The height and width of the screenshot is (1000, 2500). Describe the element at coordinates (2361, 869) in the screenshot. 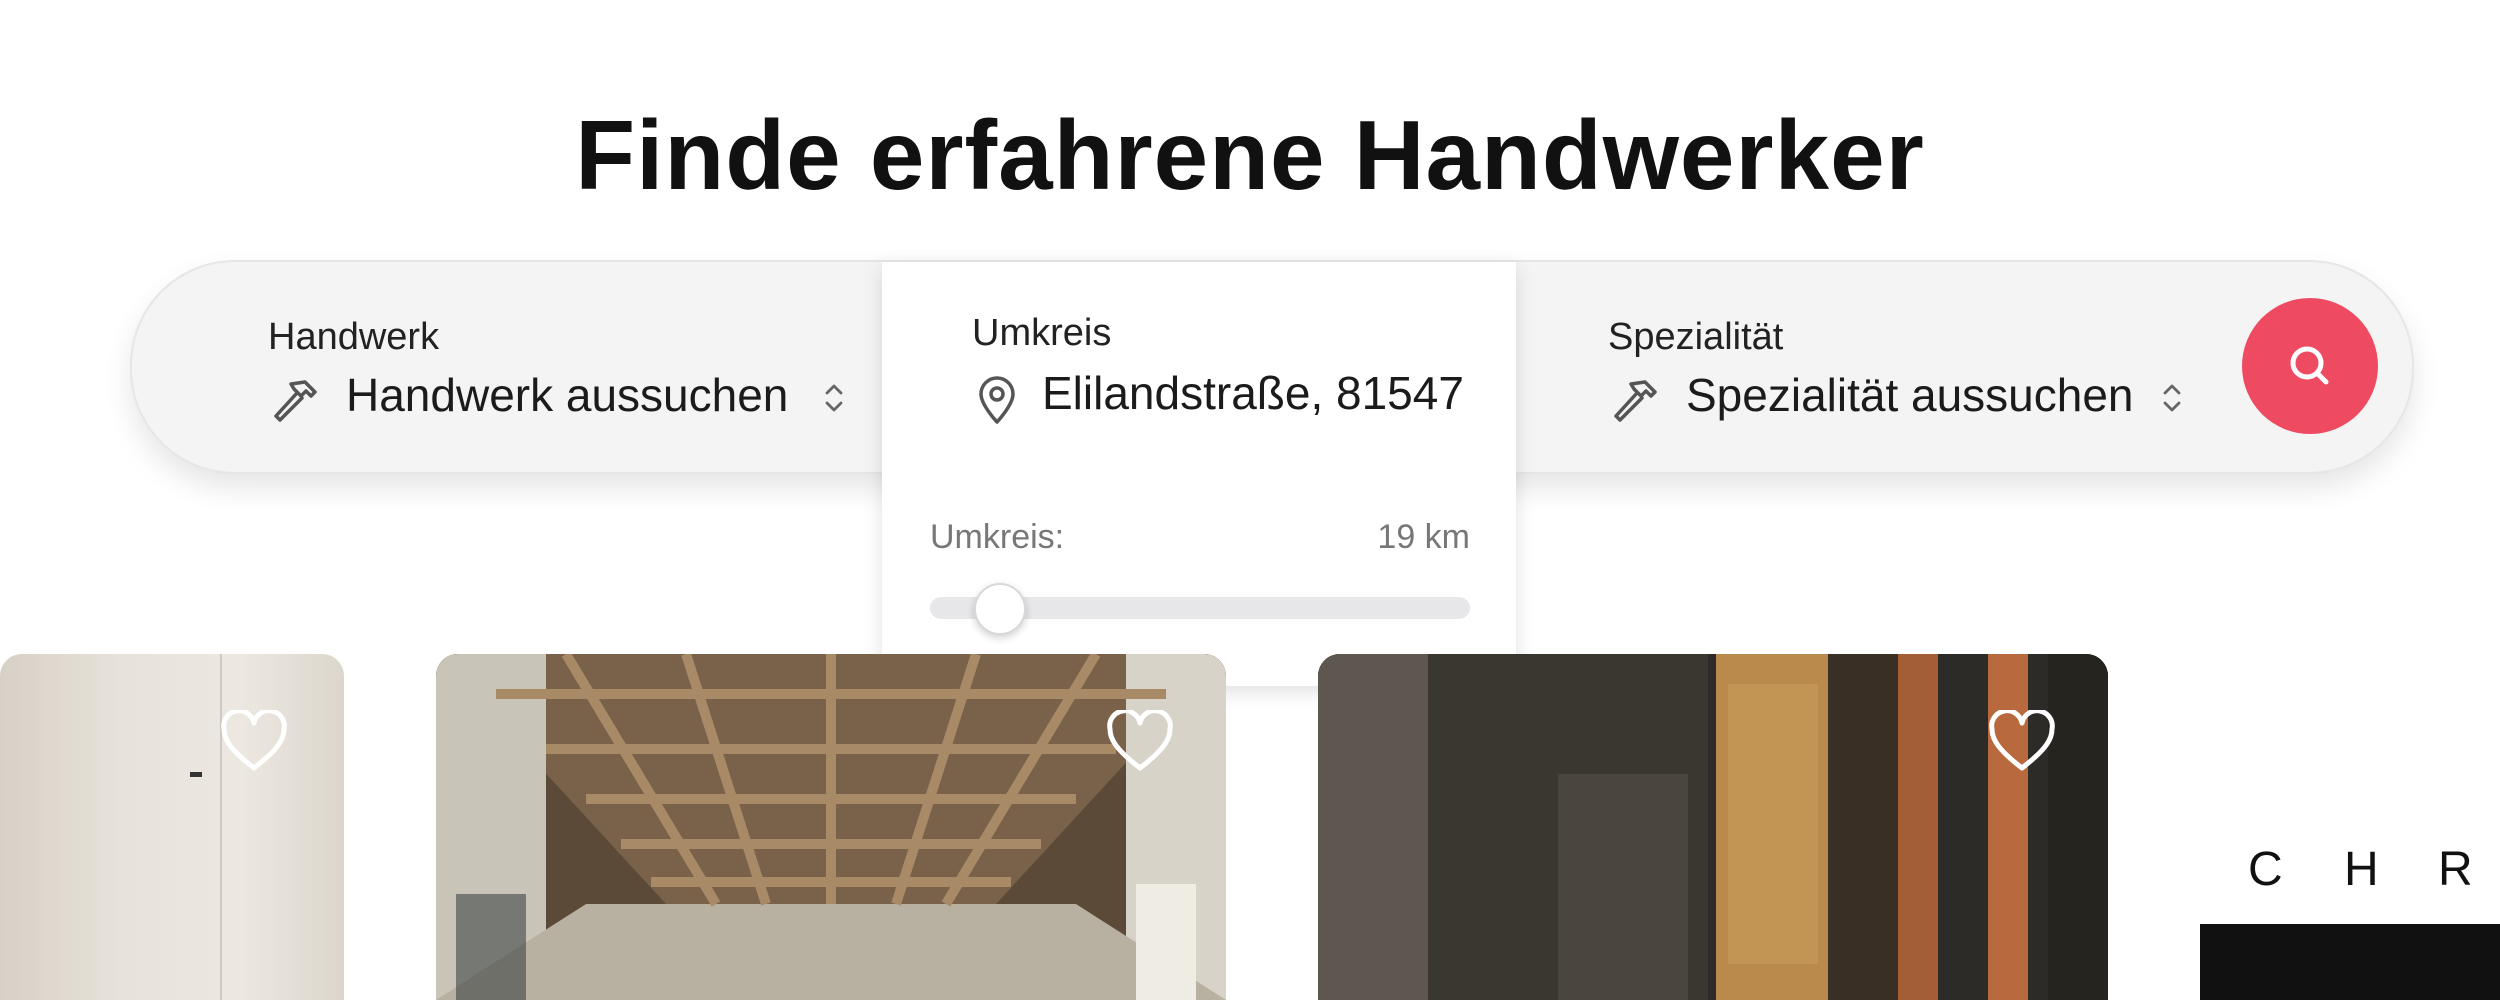

I see `logo-letter: H` at that location.